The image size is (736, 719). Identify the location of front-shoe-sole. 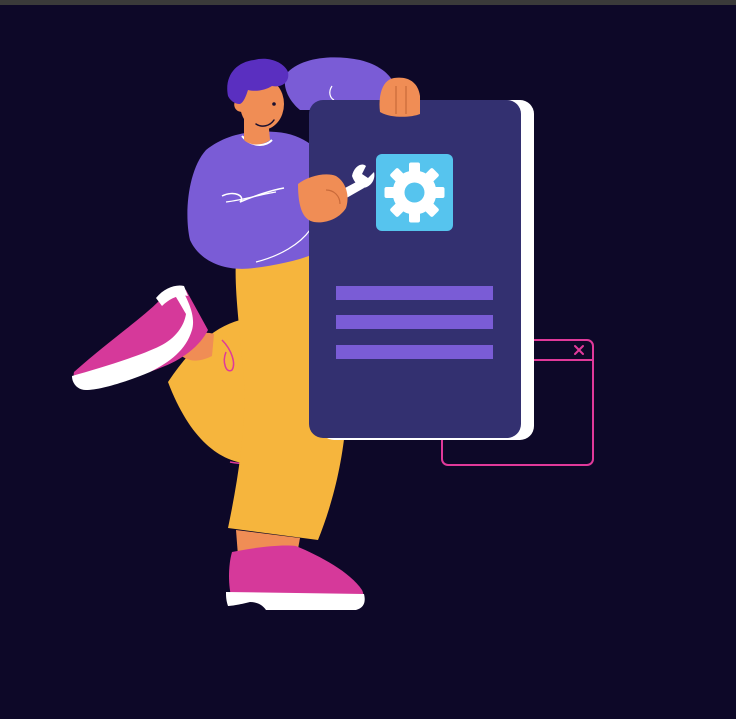
(295, 601).